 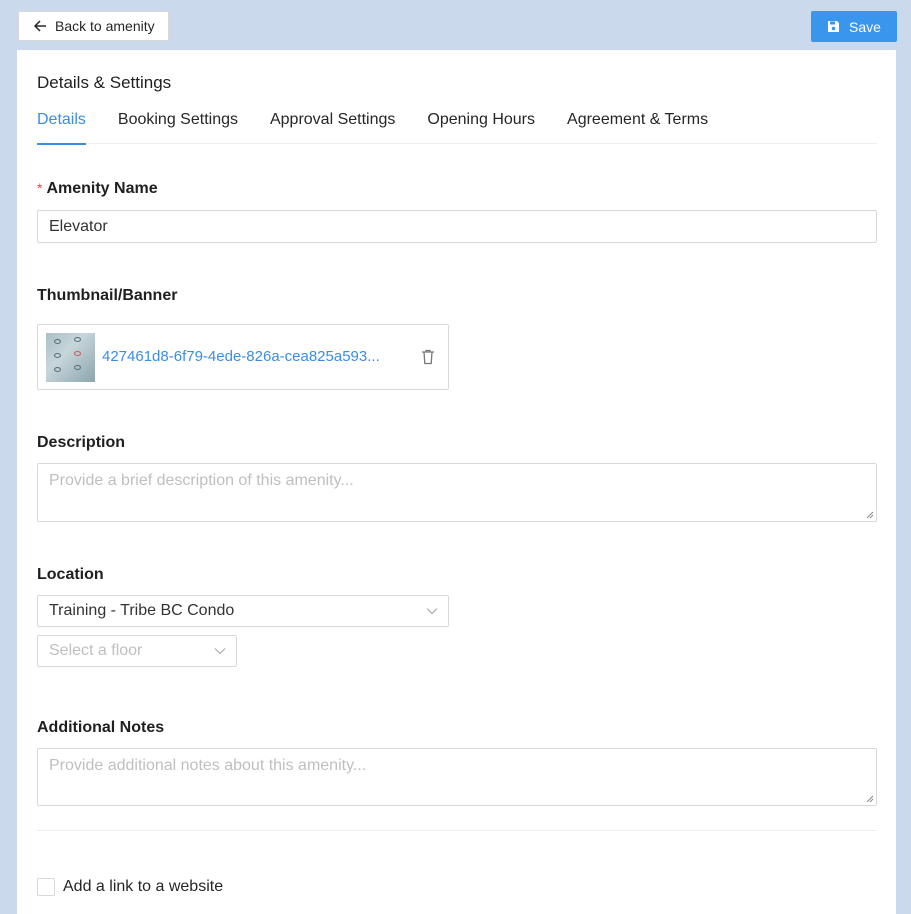 I want to click on location-select: Training - Tribe BC Condo, so click(x=243, y=611).